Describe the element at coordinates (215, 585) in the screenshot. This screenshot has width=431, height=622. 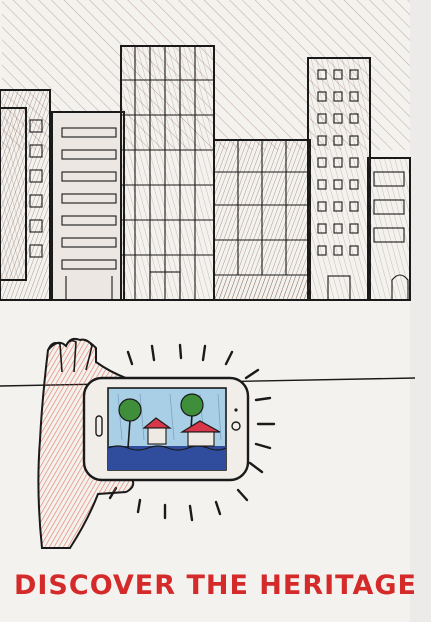
I see `caption-title: DISCOVER THE HERITAGE` at that location.